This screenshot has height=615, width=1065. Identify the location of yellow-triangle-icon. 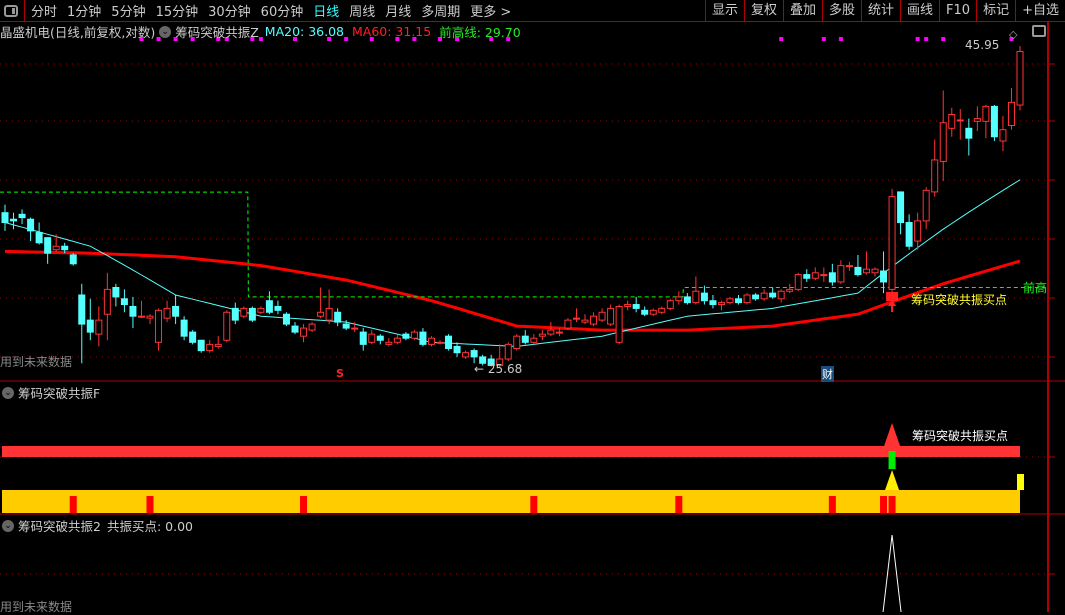
(892, 480).